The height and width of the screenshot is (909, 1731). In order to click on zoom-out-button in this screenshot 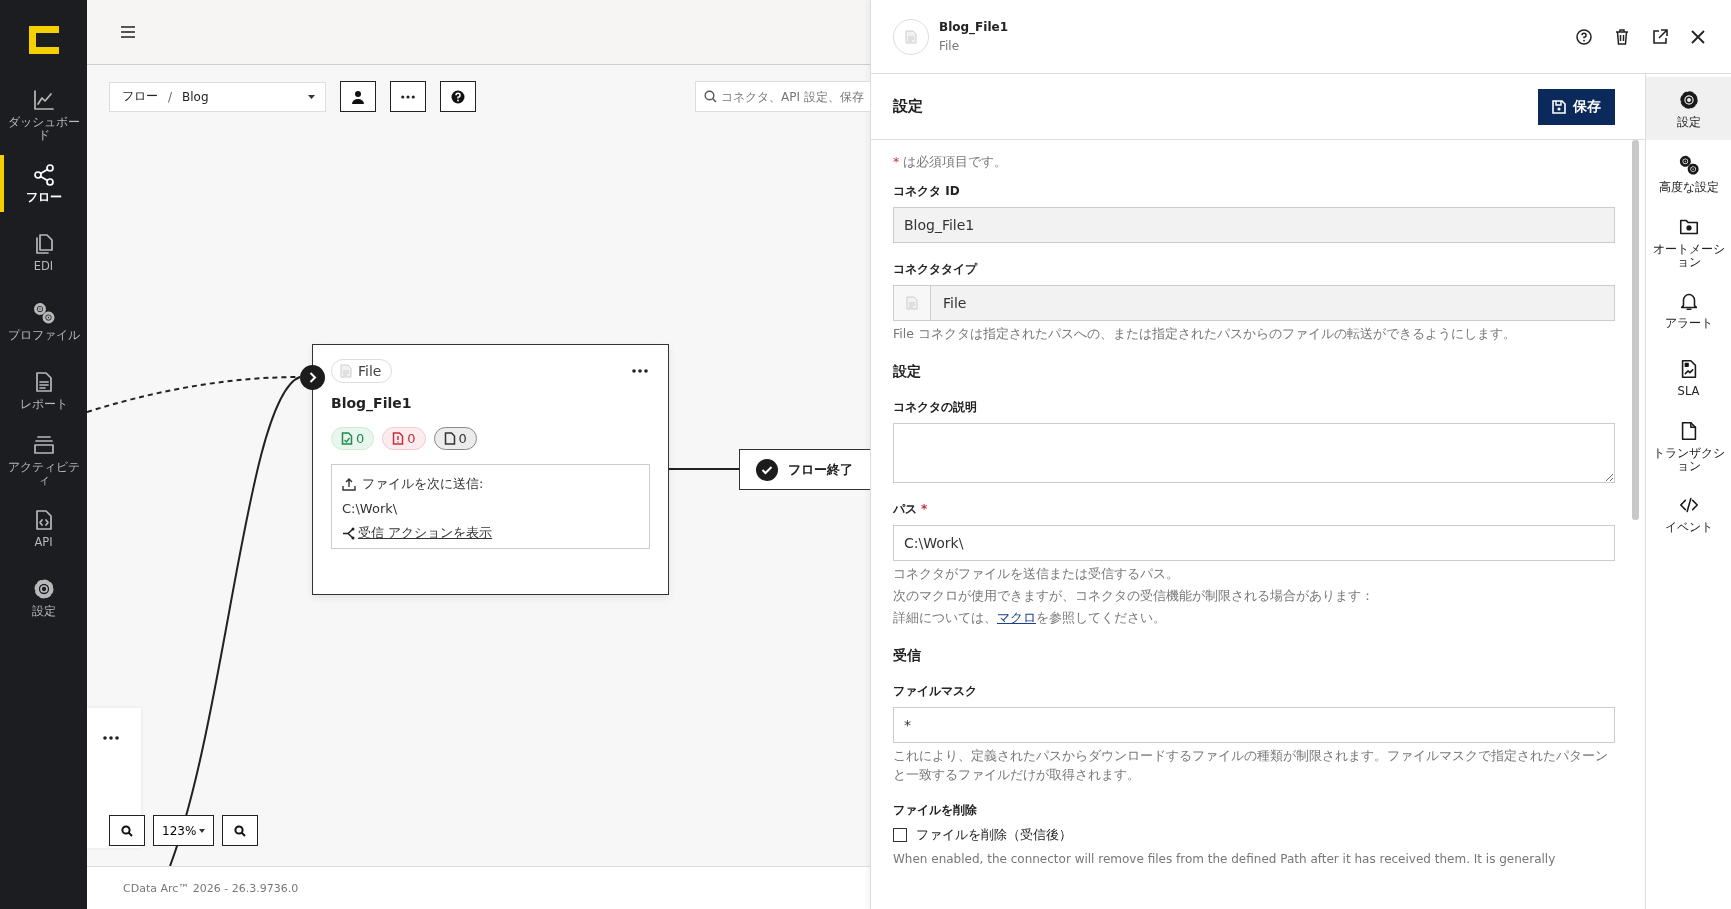, I will do `click(240, 830)`.